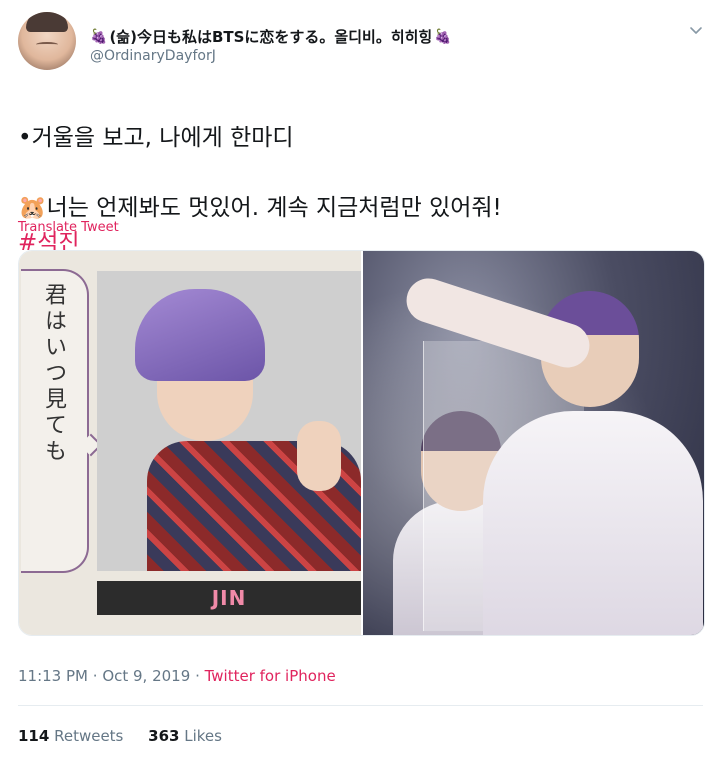 The width and height of the screenshot is (720, 766). I want to click on translate-tweet-link: Translate Tweet, so click(68, 227).